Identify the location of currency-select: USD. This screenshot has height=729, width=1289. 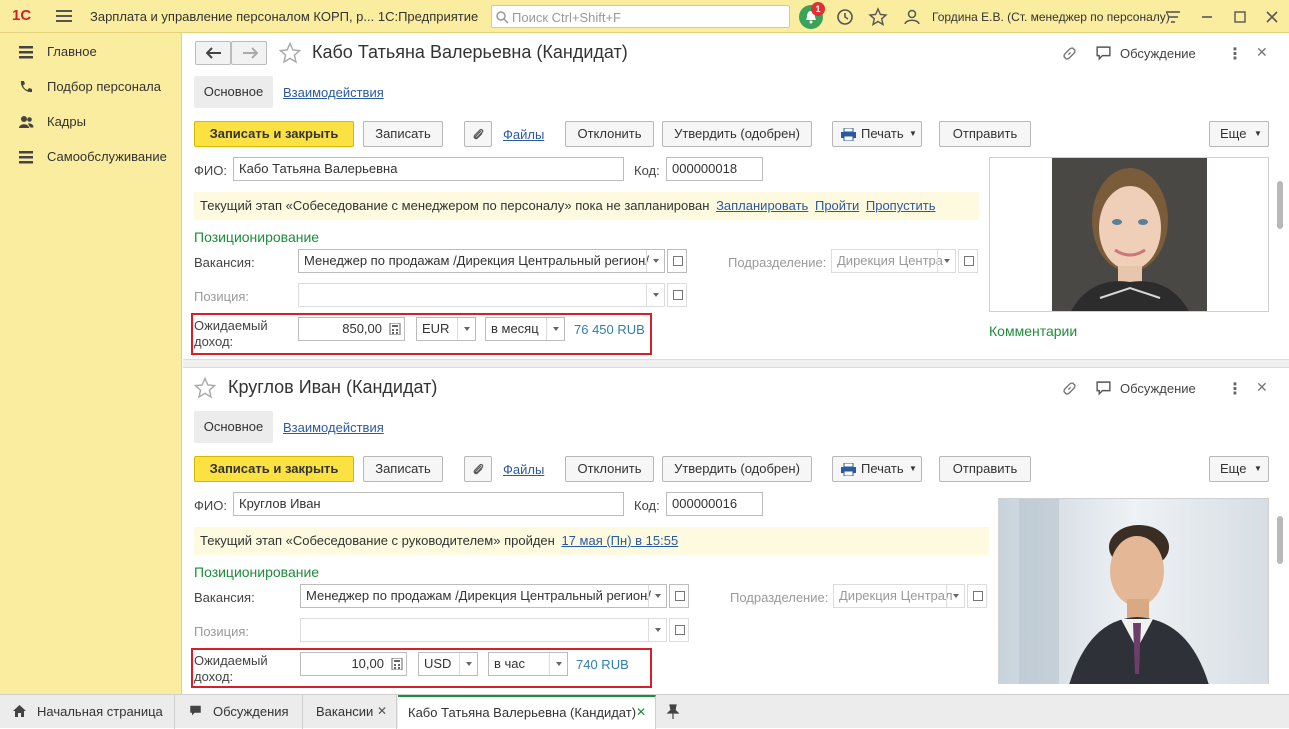
(448, 664).